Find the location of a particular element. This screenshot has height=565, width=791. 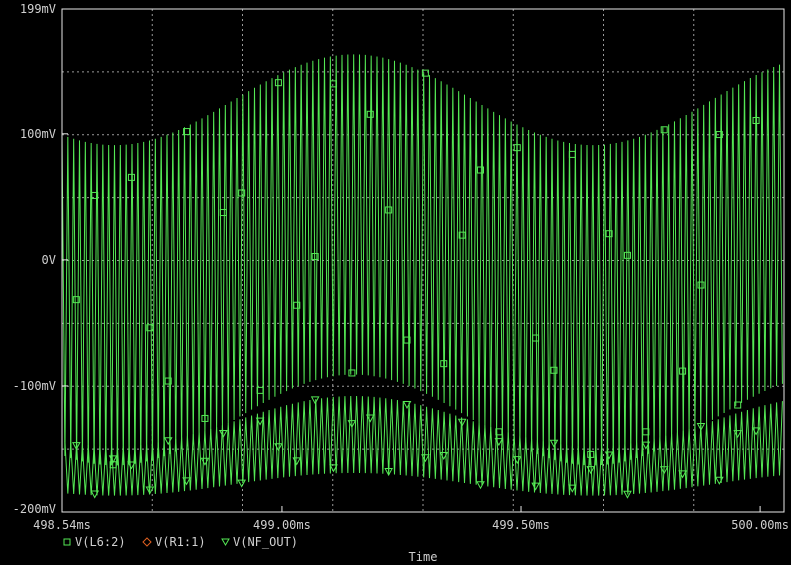

x-tick-label: 499.50ms is located at coordinates (521, 525).